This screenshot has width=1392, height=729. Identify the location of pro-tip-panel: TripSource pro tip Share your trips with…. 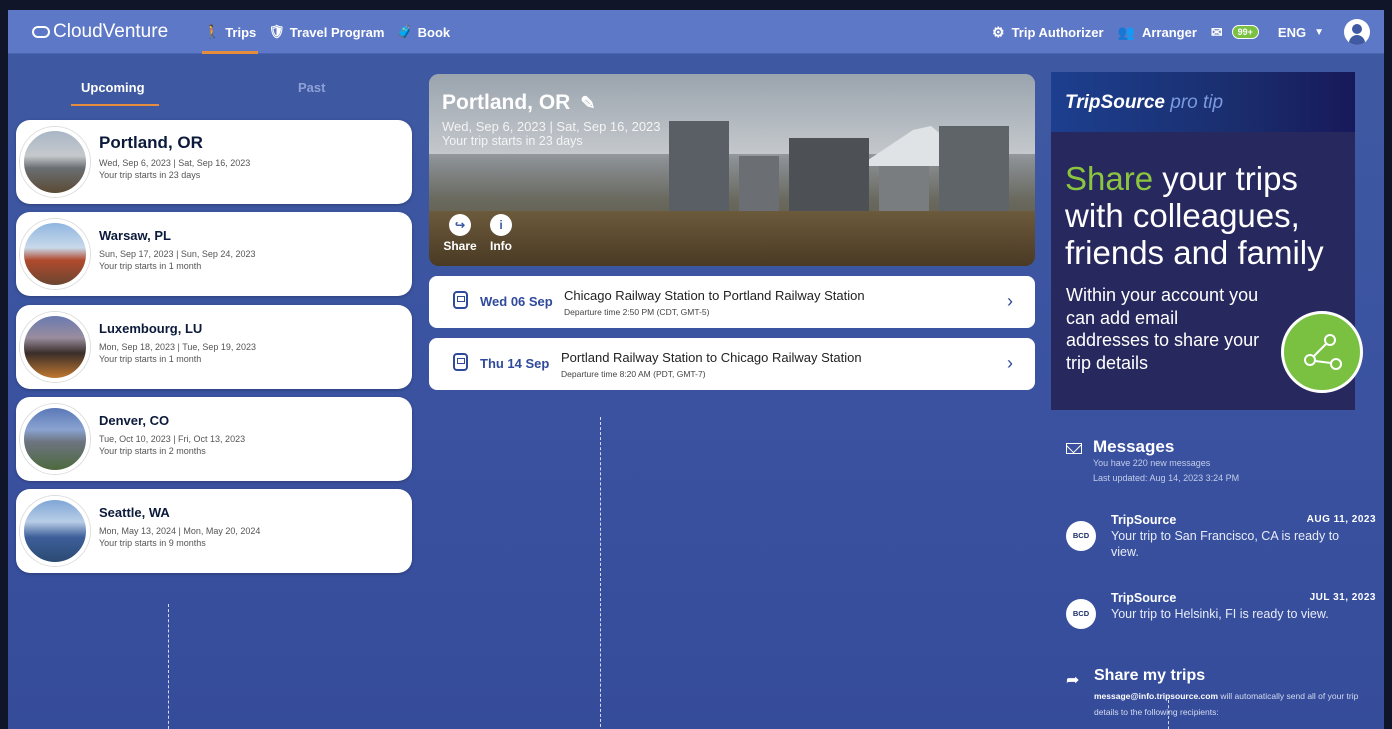
(1207, 241).